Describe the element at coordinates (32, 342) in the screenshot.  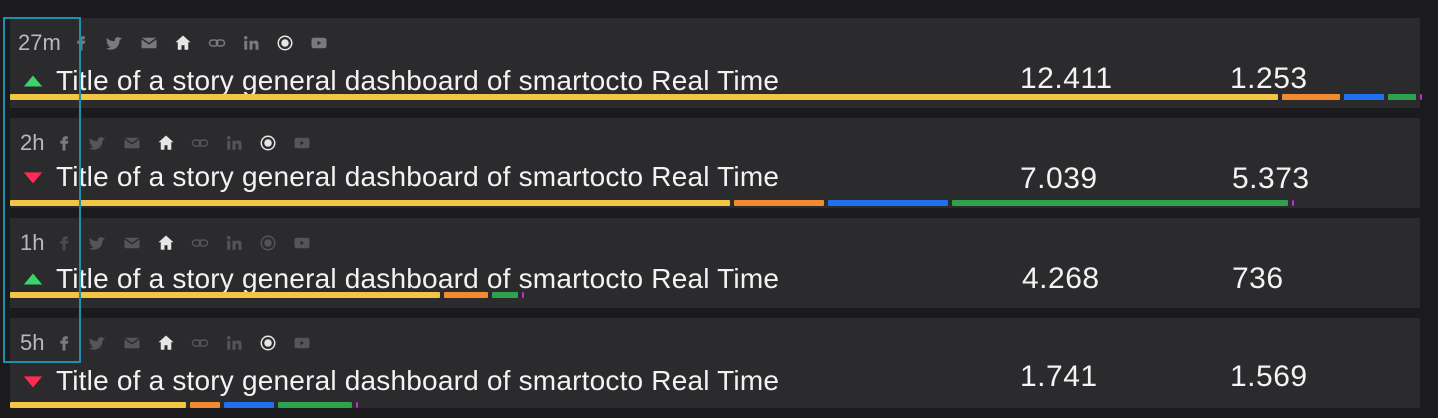
I see `story-age: 5h` at that location.